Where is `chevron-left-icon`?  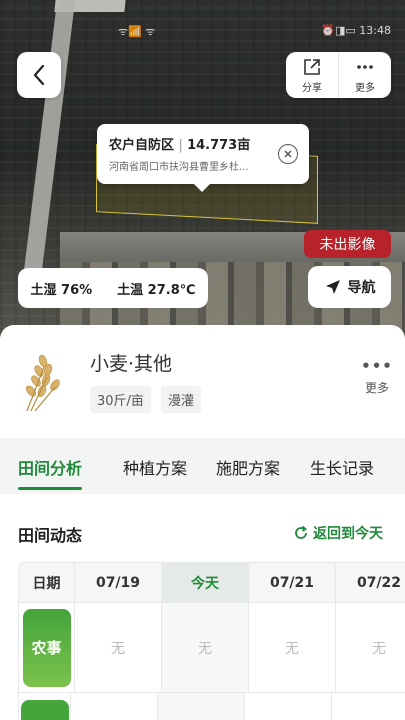 chevron-left-icon is located at coordinates (39, 75).